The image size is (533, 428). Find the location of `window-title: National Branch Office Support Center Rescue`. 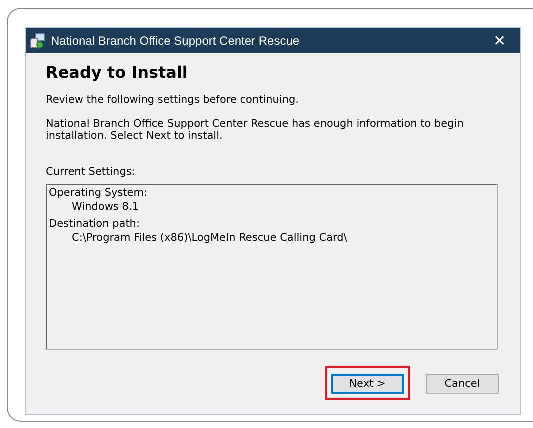

window-title: National Branch Office Support Center Rescue is located at coordinates (176, 41).